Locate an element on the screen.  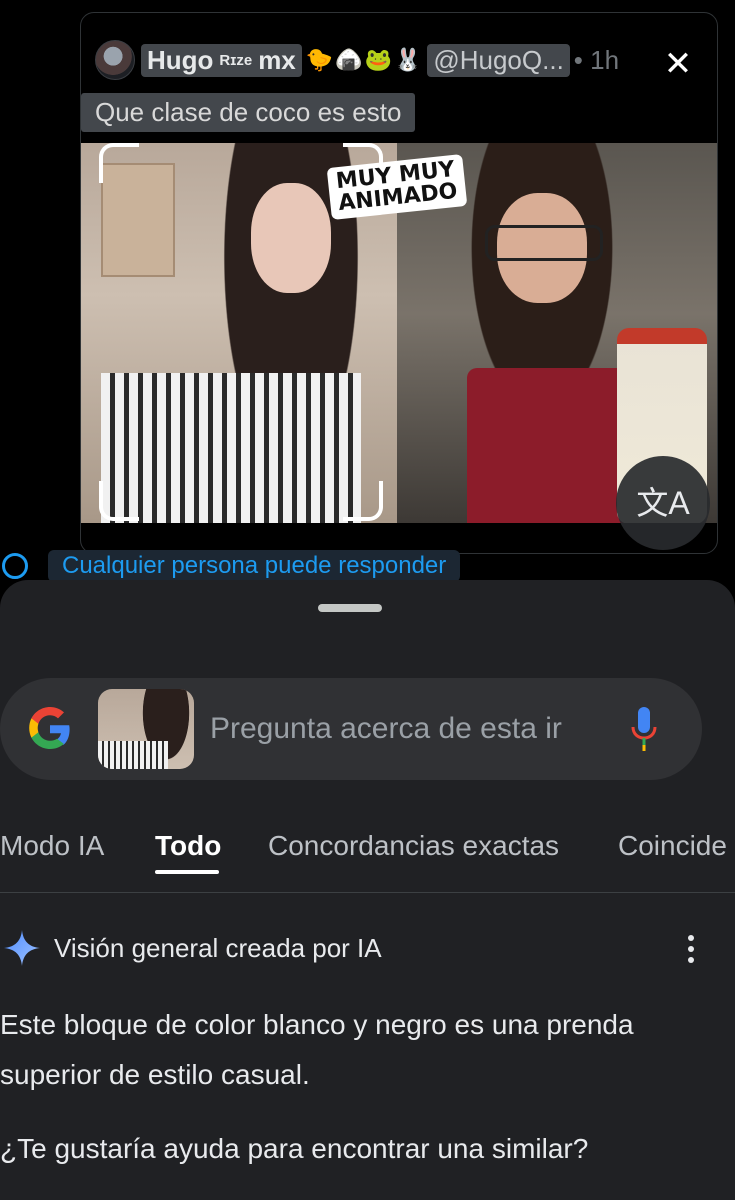
timestamp: • 1h is located at coordinates (596, 59).